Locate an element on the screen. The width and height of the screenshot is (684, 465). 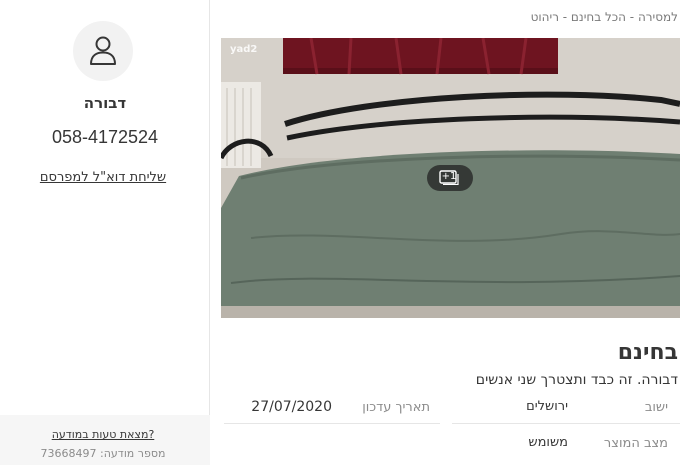
breadcrumb: למסירה - הכל בחינם - ריהוט is located at coordinates (604, 17).